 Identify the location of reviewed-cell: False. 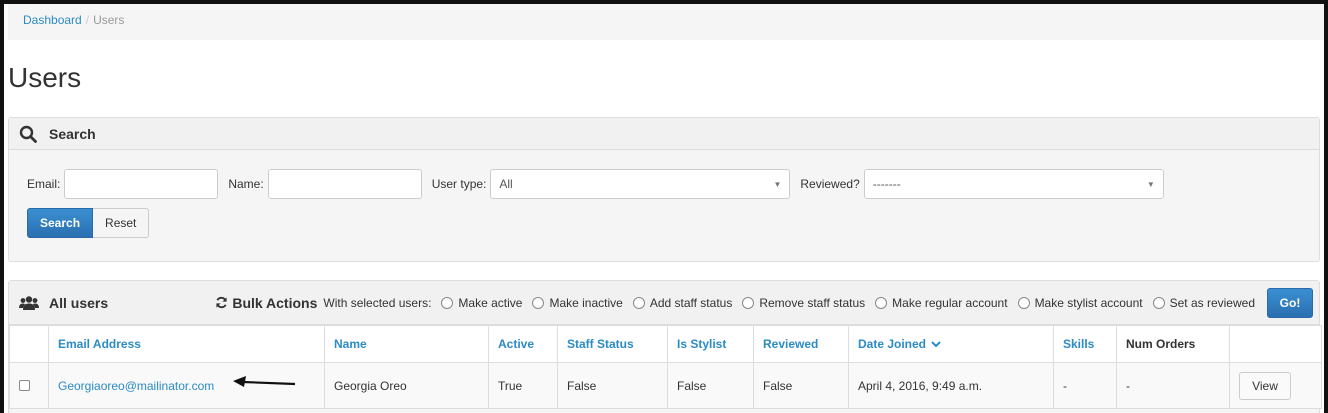
(801, 385).